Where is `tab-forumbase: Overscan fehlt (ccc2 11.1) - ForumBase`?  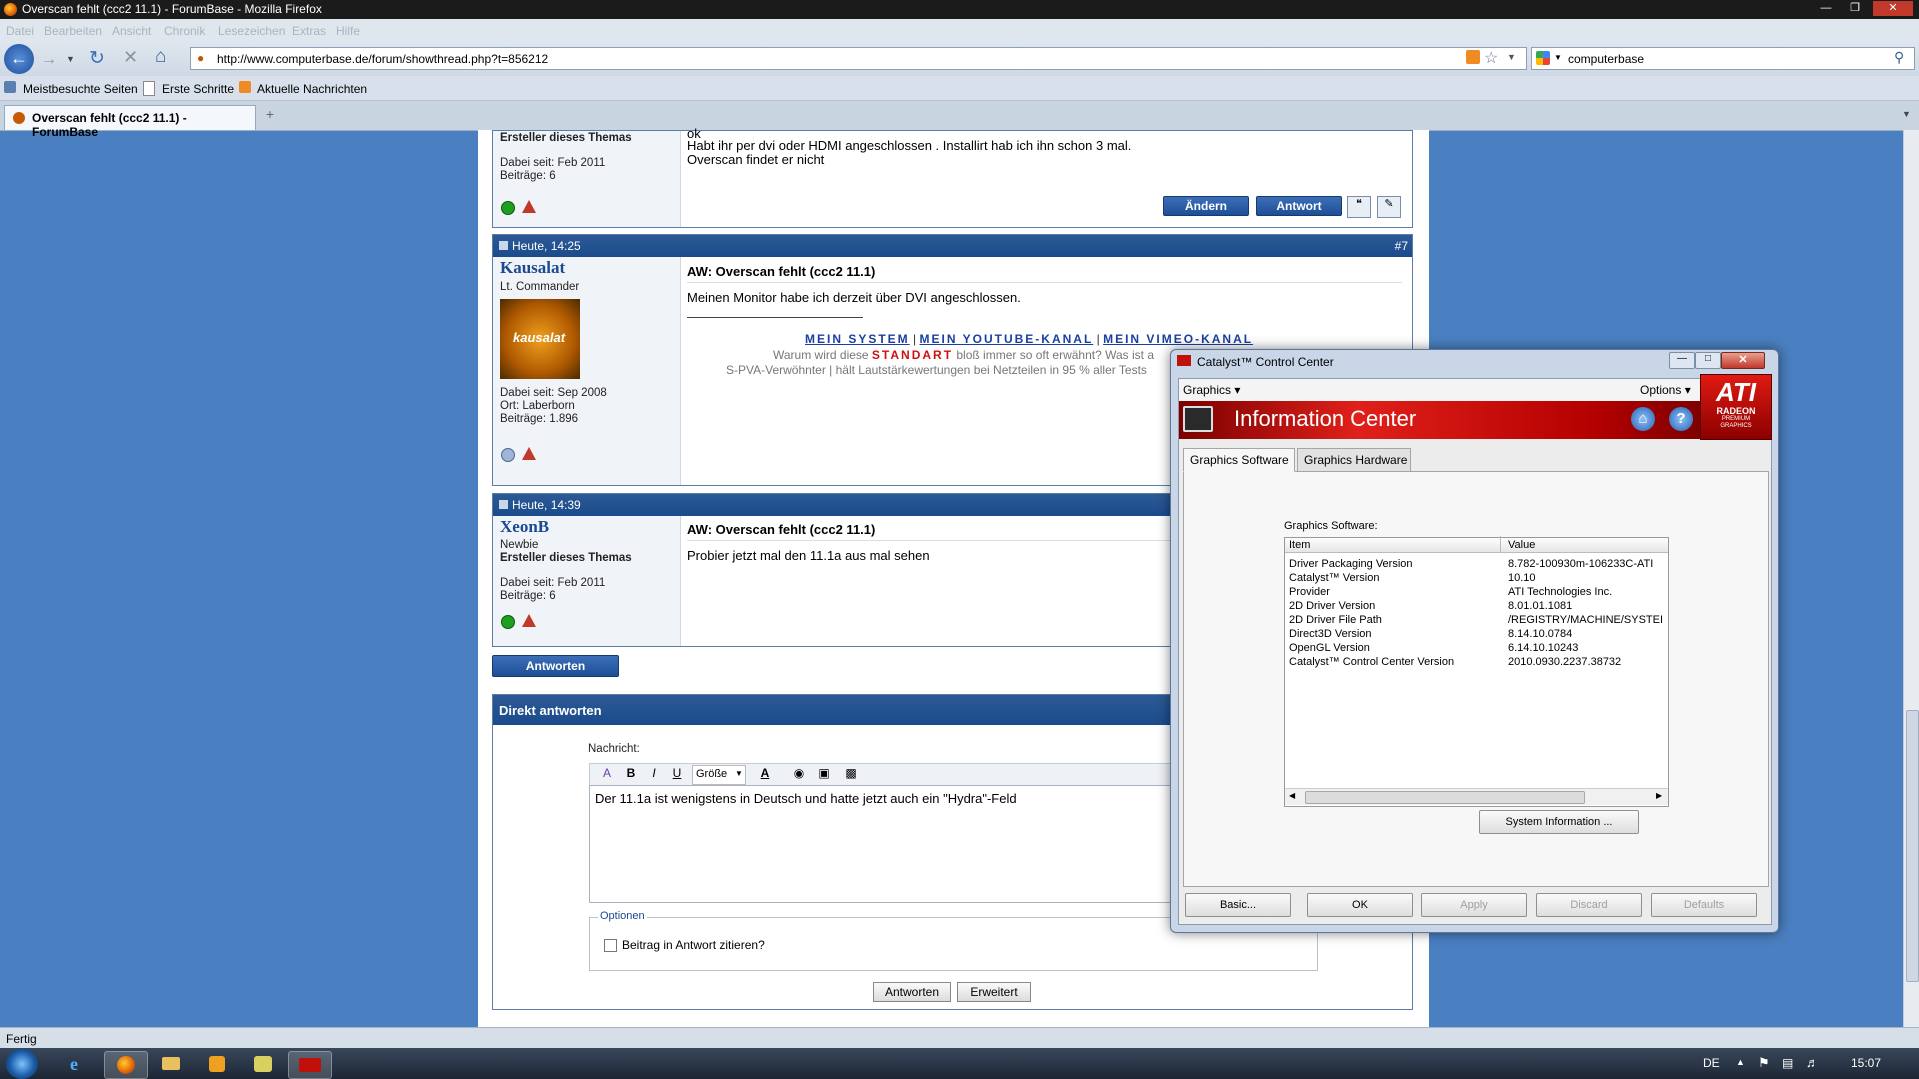 tab-forumbase: Overscan fehlt (ccc2 11.1) - ForumBase is located at coordinates (130, 122).